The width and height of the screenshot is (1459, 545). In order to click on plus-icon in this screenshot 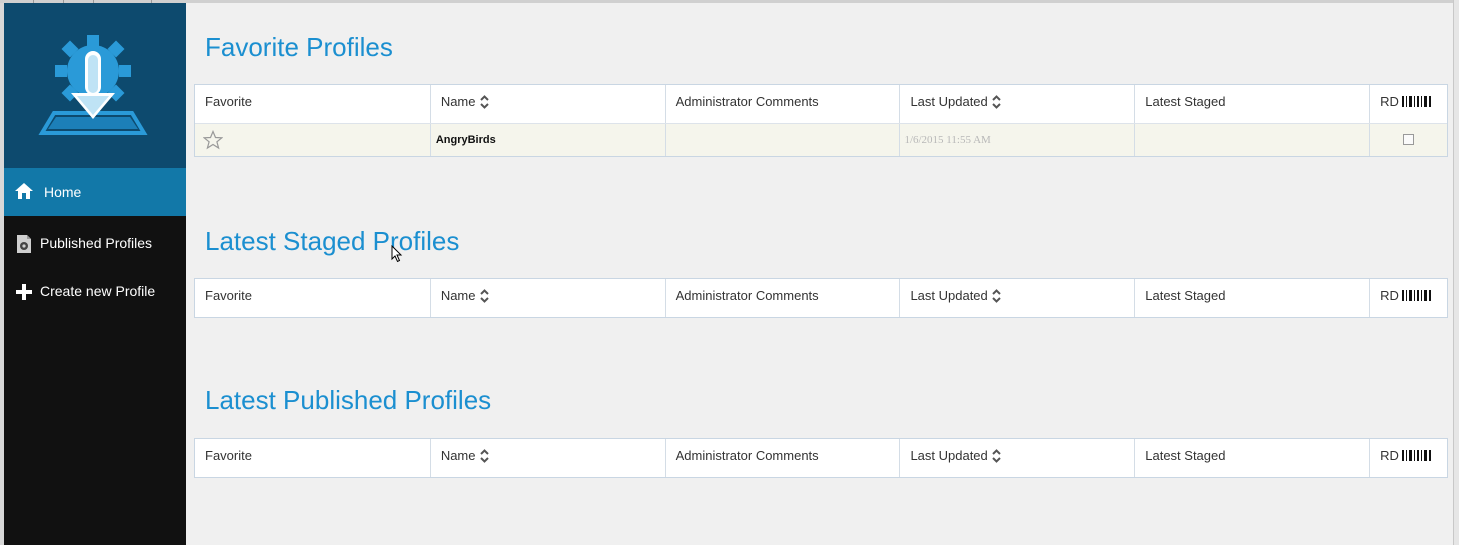, I will do `click(24, 292)`.